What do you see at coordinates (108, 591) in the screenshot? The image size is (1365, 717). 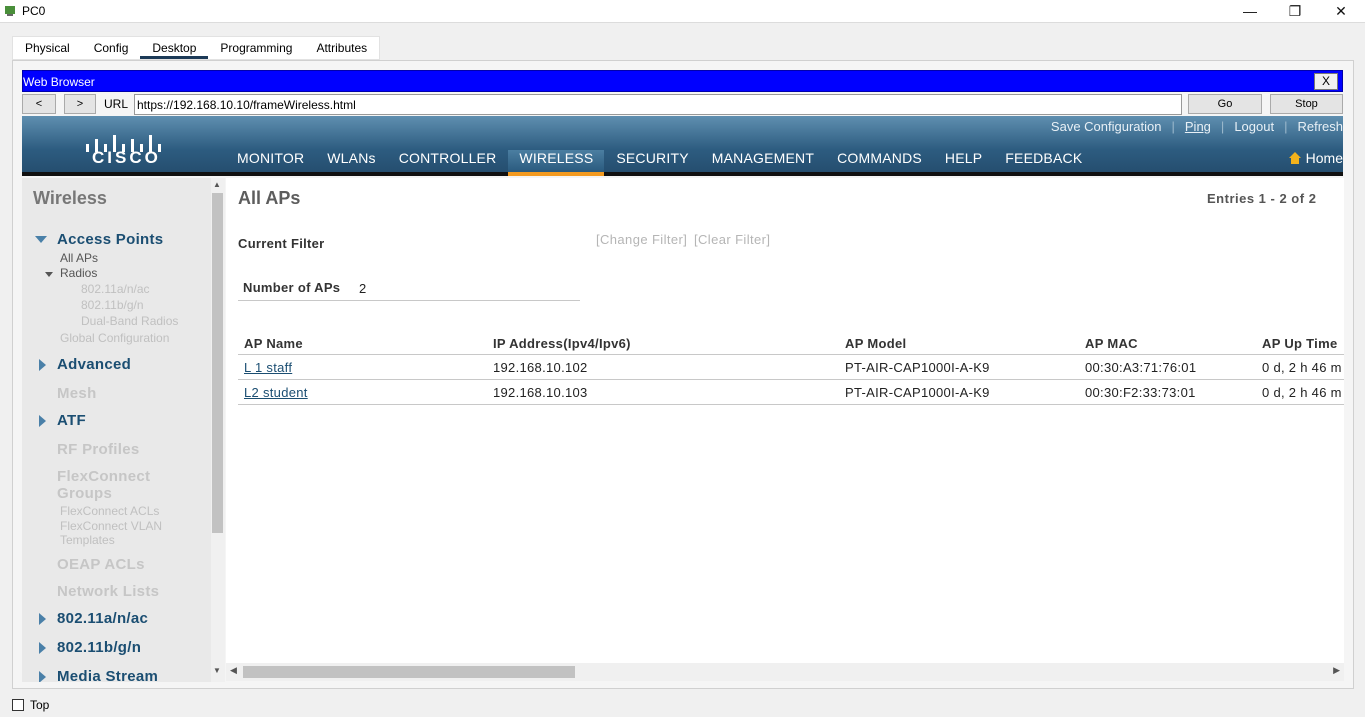 I see `sidebar-item-network-lists: Network Lists` at bounding box center [108, 591].